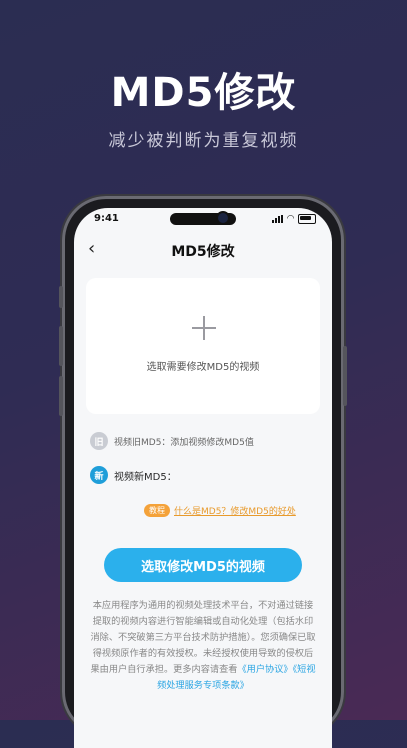 This screenshot has width=407, height=748. What do you see at coordinates (264, 669) in the screenshot?
I see `user-agreement-link: 《用户协议》` at bounding box center [264, 669].